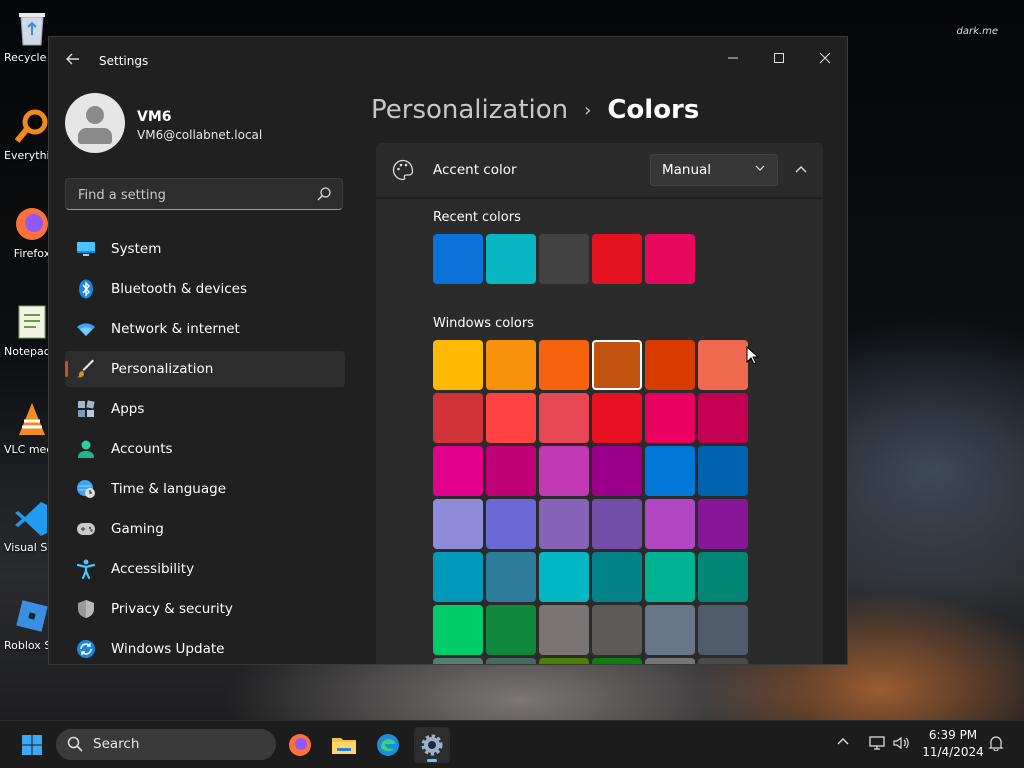  I want to click on maximize-button, so click(779, 58).